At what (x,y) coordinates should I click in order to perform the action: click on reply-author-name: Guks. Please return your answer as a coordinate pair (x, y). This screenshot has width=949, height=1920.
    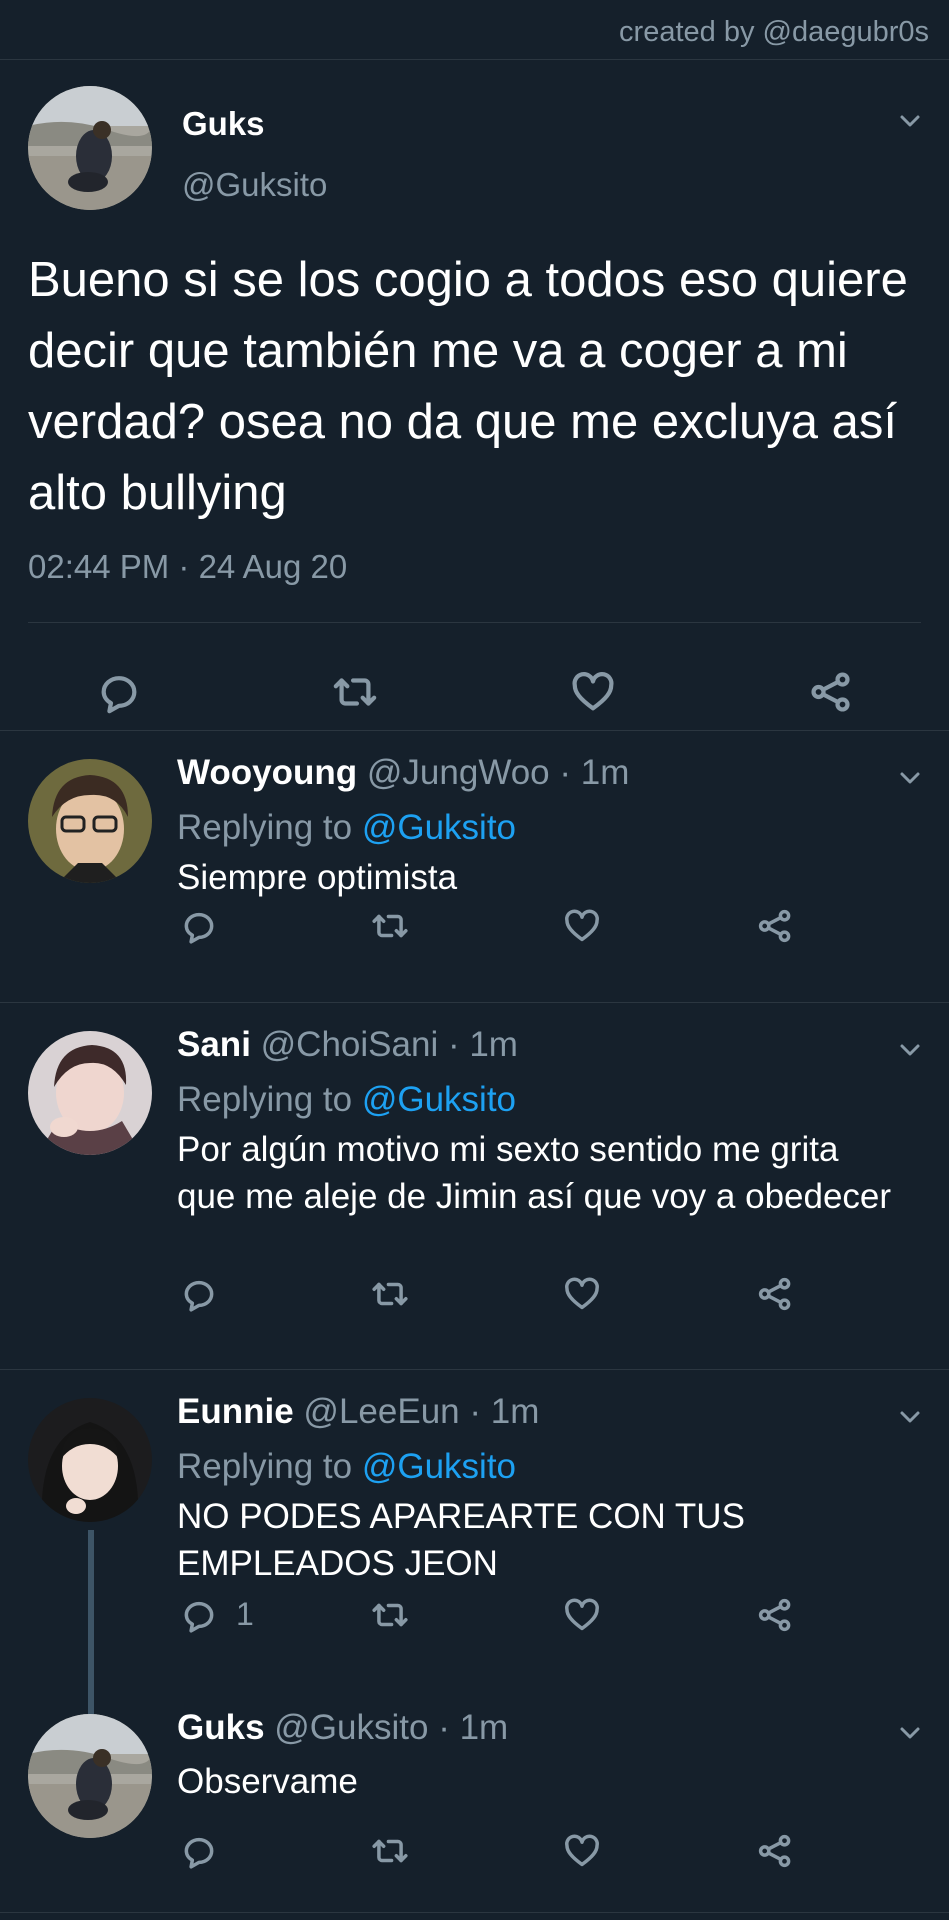
    Looking at the image, I should click on (221, 1727).